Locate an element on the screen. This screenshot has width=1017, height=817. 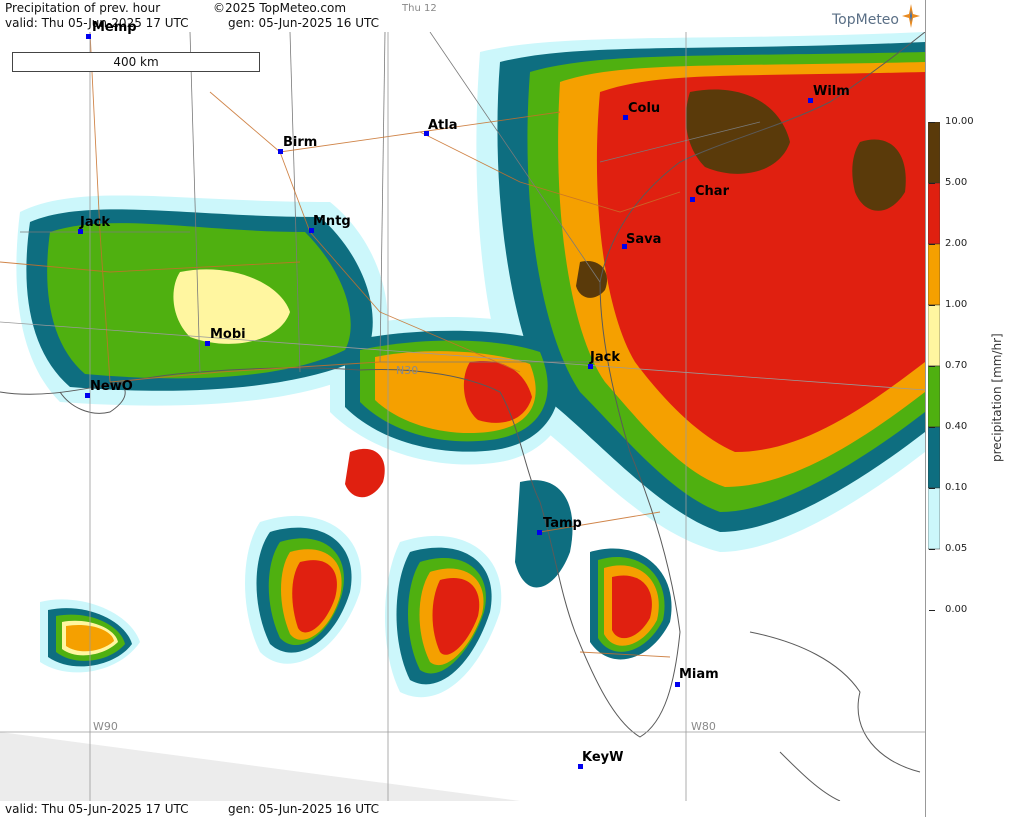
day-label: Thu 12 is located at coordinates (419, 8).